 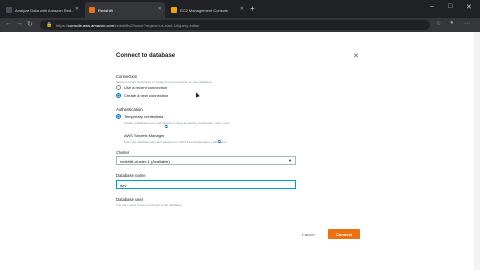 I want to click on radio-create-new-connection: Create a new connection, so click(x=142, y=95).